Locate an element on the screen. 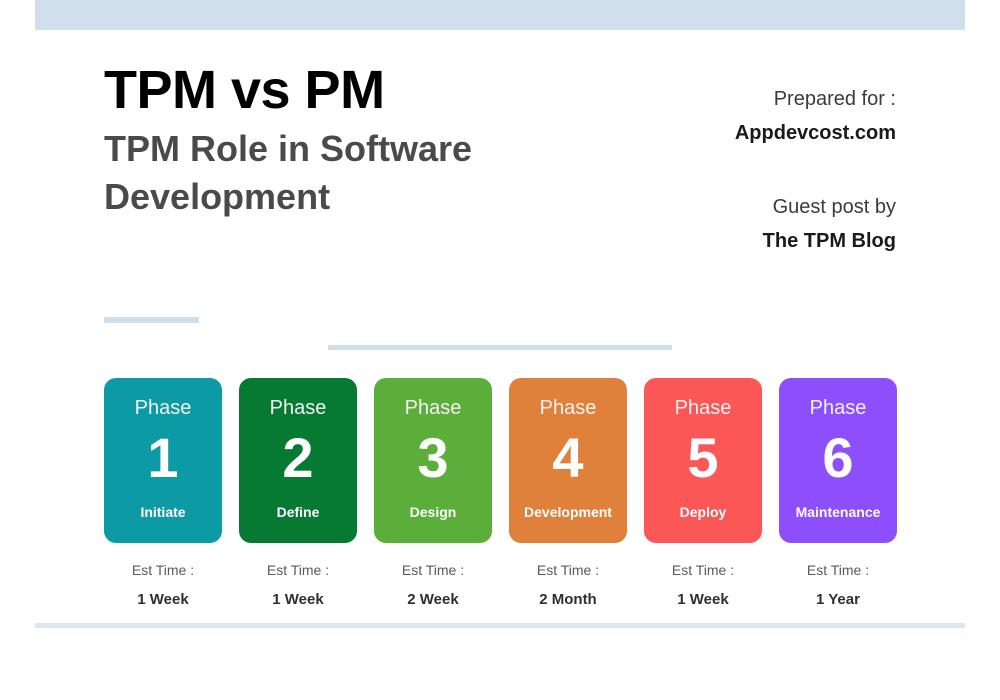 The width and height of the screenshot is (1000, 700). credit-label: Guest post by is located at coordinates (834, 207).